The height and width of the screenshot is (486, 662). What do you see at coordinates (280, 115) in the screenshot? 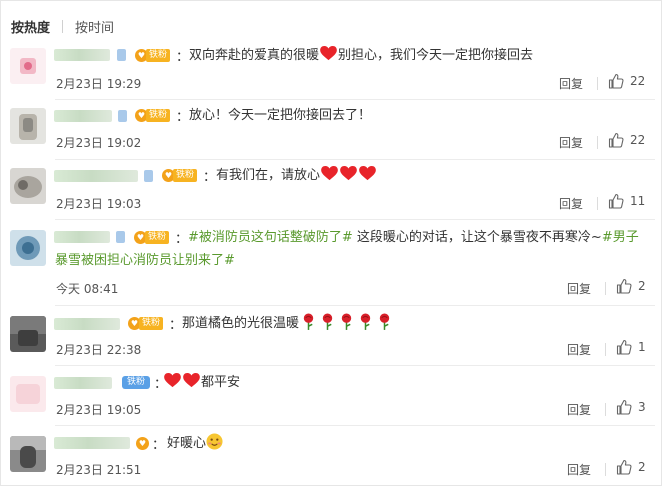
I see `comment-text: 放心！今天一定把你接回去了！` at bounding box center [280, 115].